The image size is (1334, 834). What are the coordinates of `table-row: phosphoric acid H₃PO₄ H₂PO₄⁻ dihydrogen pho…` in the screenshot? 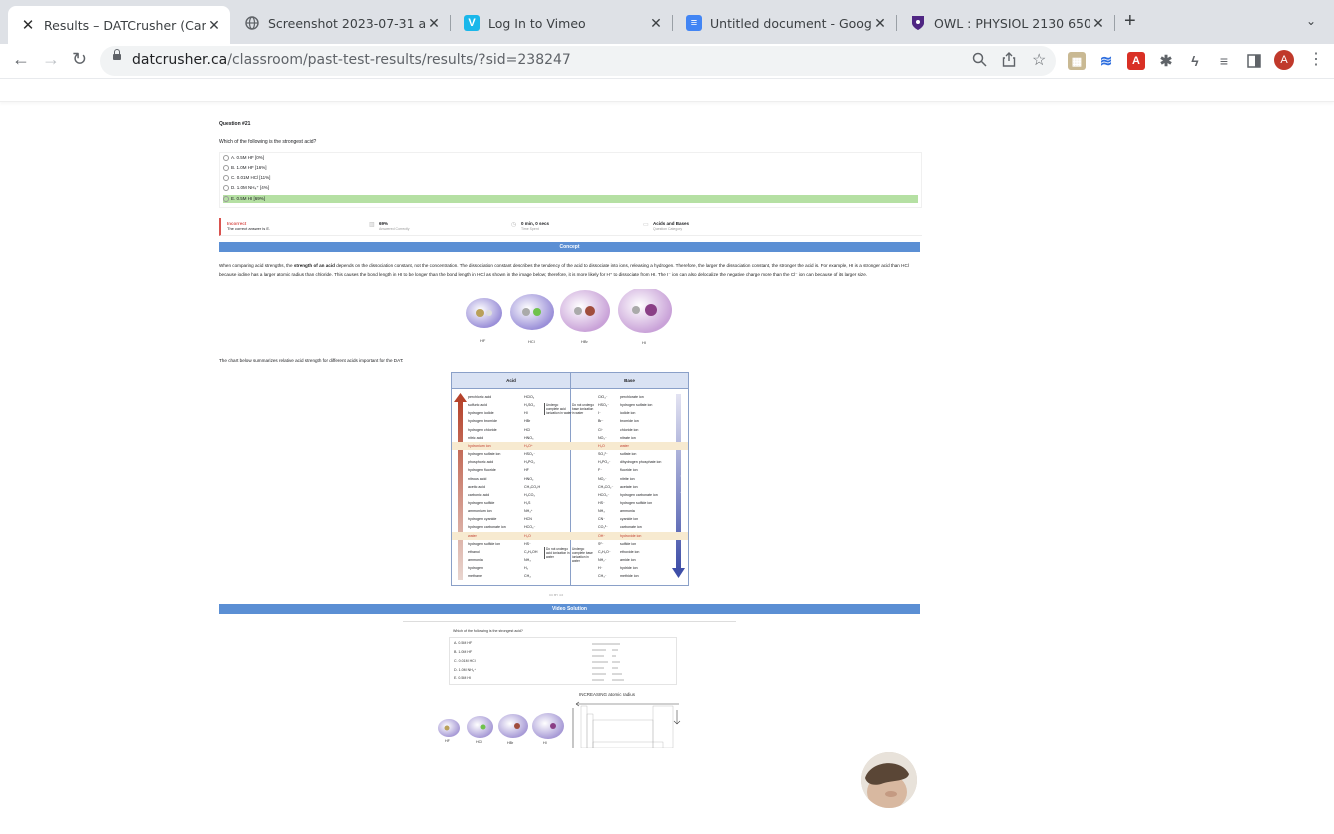 It's located at (570, 462).